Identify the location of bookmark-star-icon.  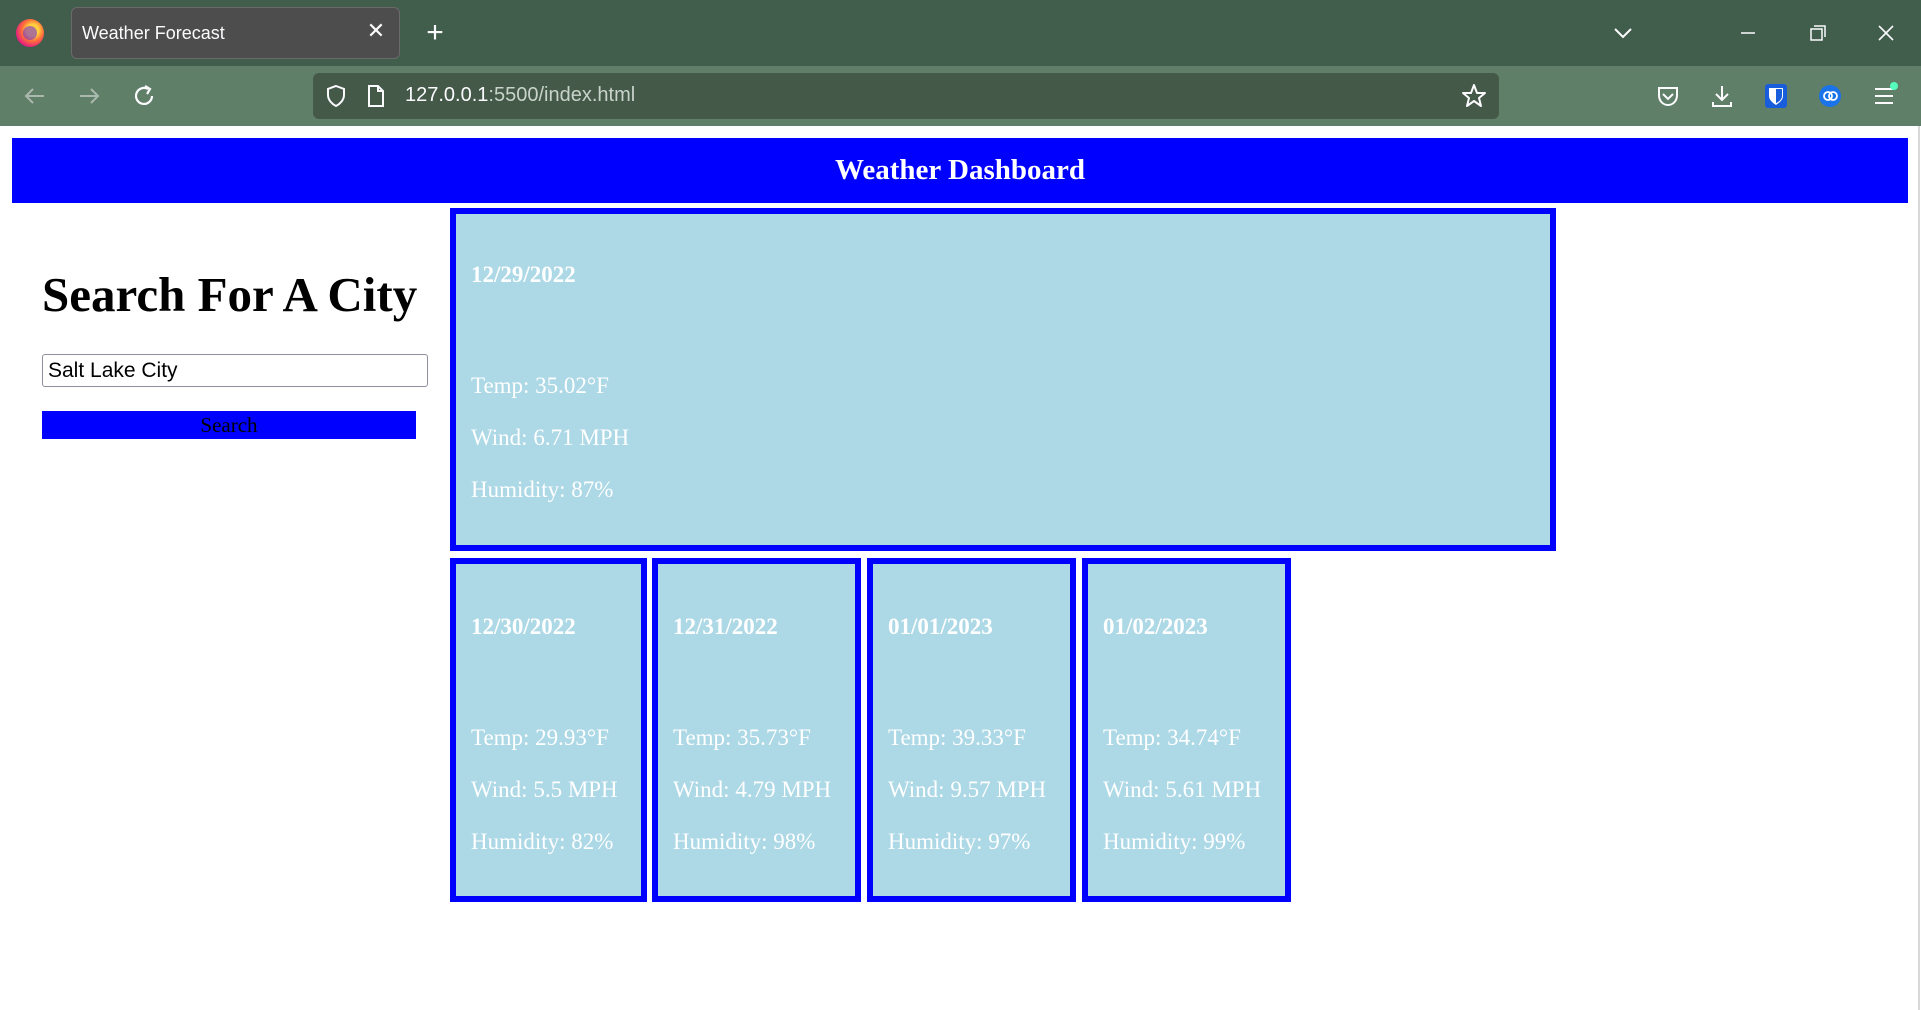
(1474, 96).